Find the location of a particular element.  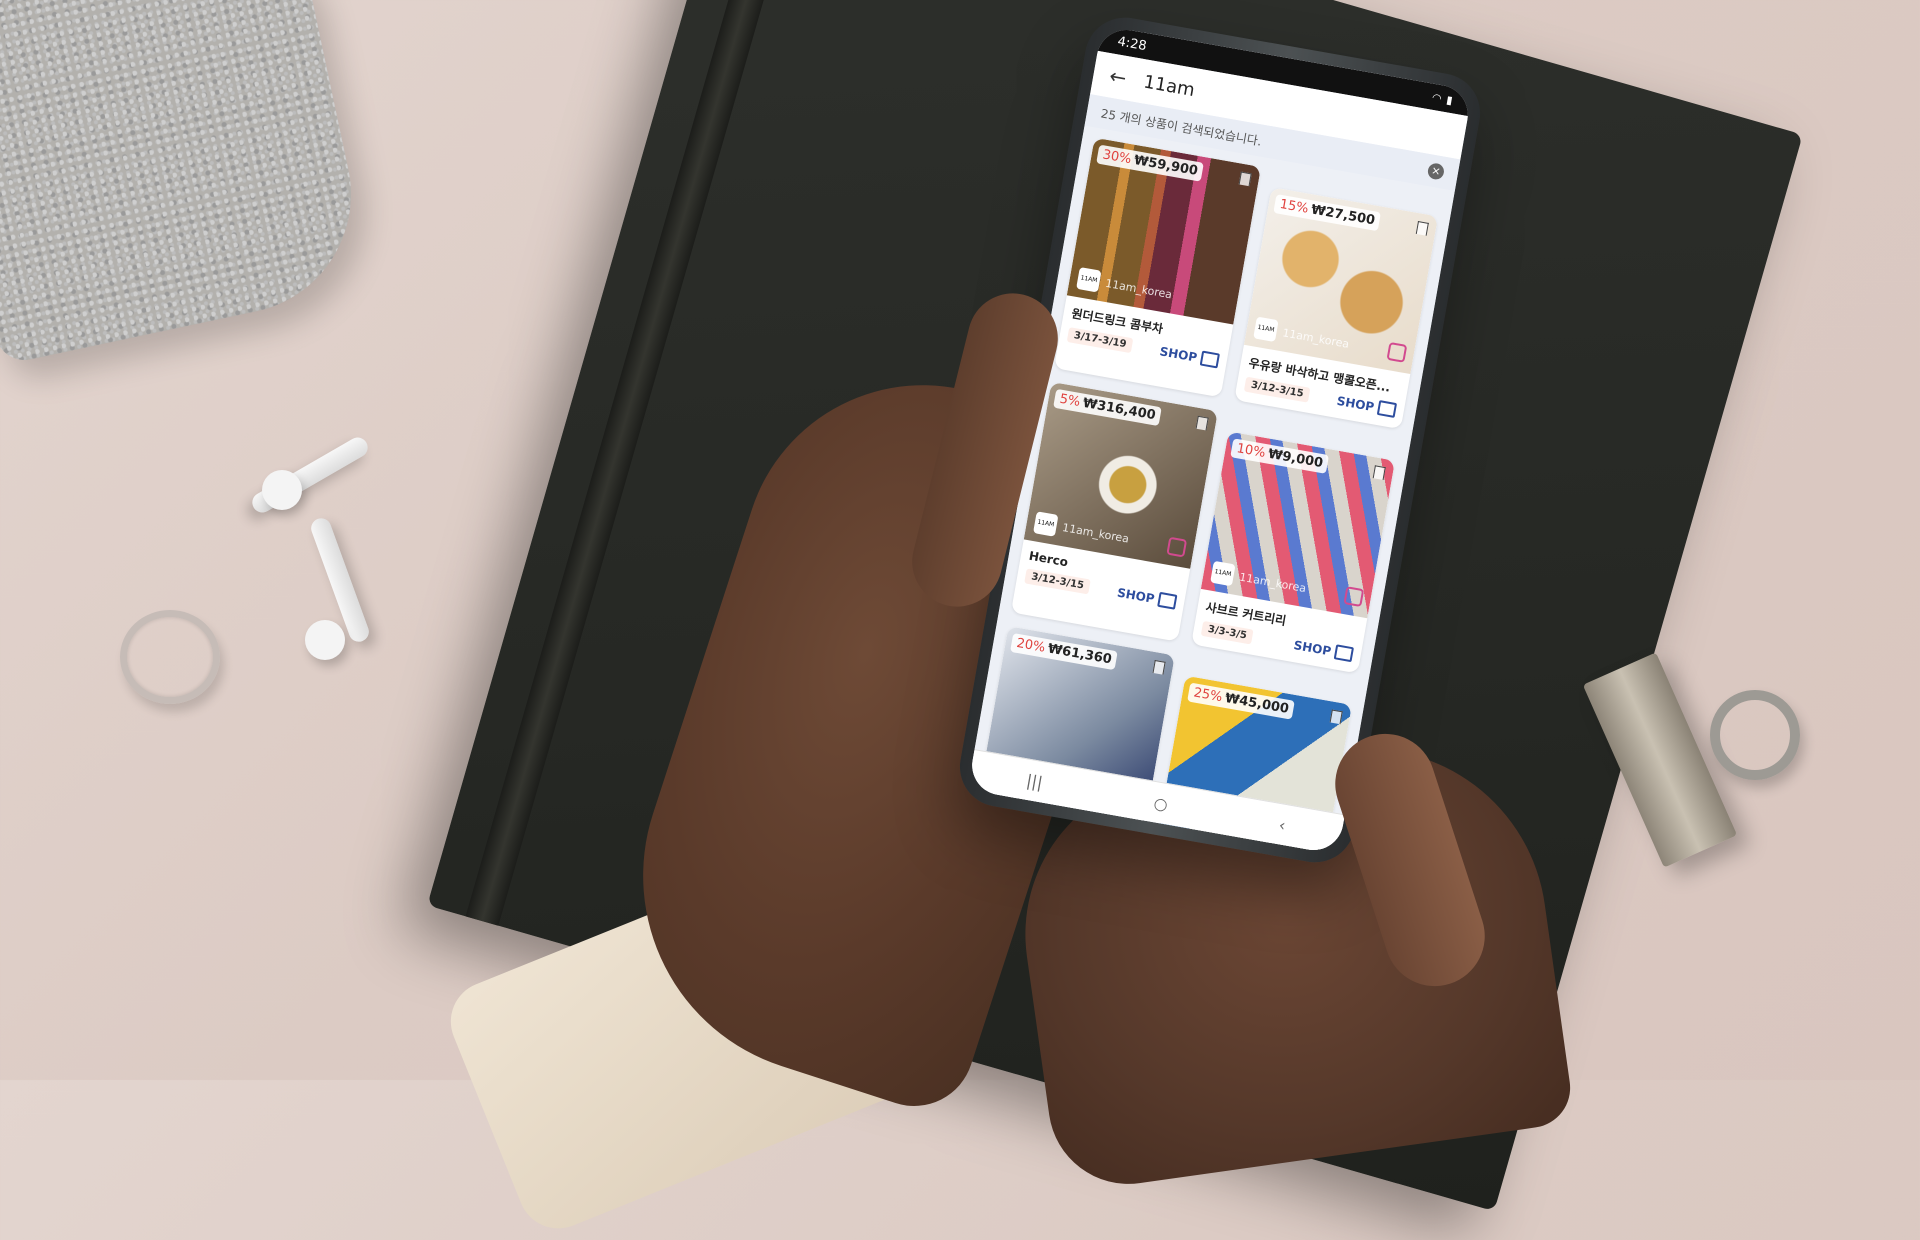

price-badge: 25%₩45,000 is located at coordinates (1241, 701).